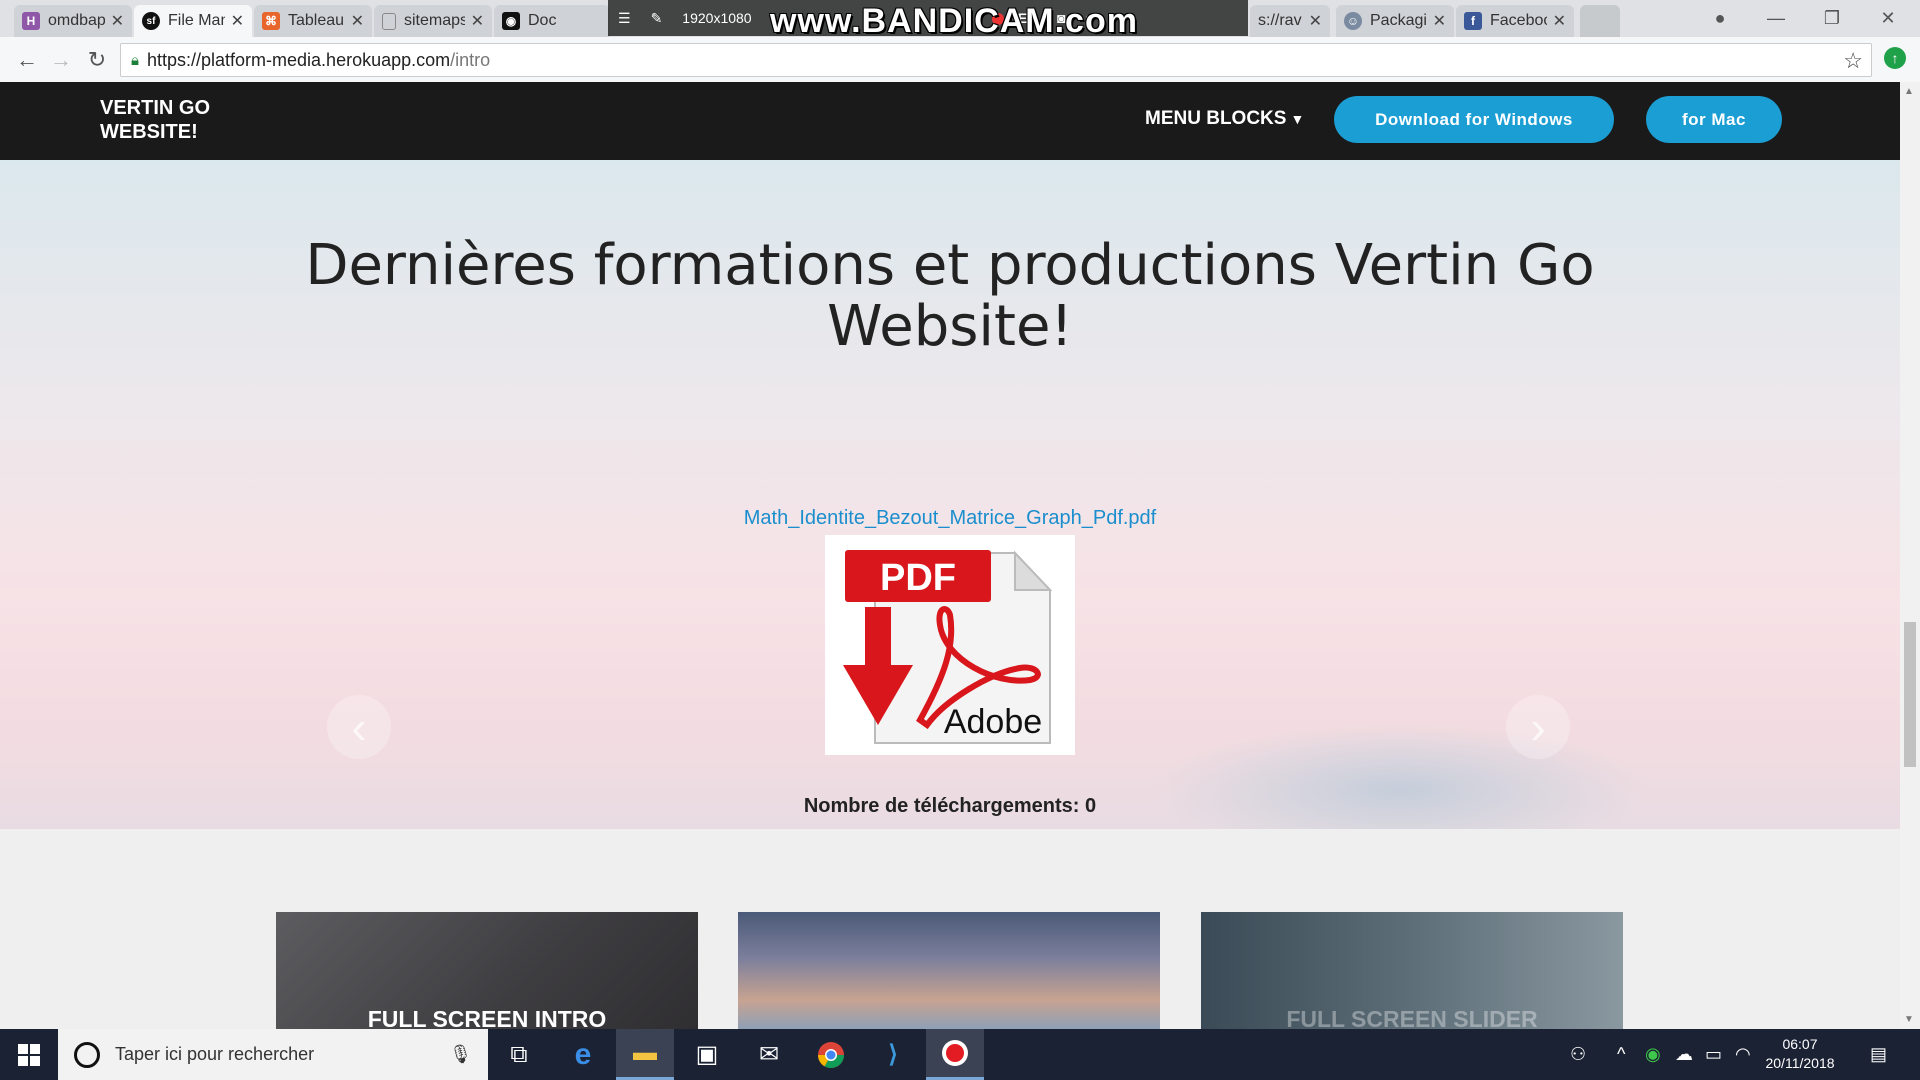 This screenshot has height=1080, width=1920. What do you see at coordinates (1895, 58) in the screenshot?
I see `extension-icon: ↑` at bounding box center [1895, 58].